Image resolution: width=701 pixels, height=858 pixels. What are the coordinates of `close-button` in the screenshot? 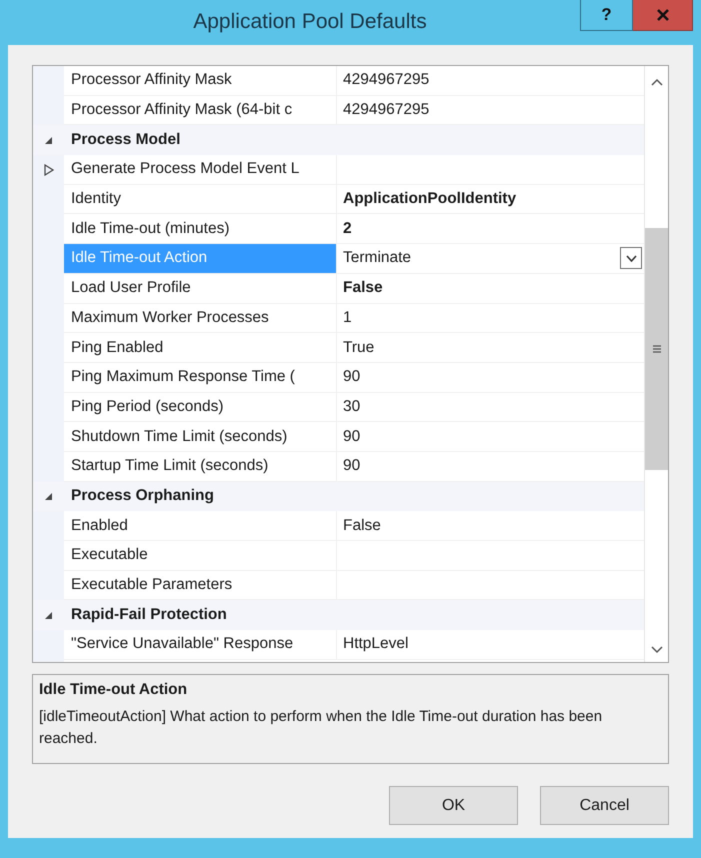 It's located at (663, 15).